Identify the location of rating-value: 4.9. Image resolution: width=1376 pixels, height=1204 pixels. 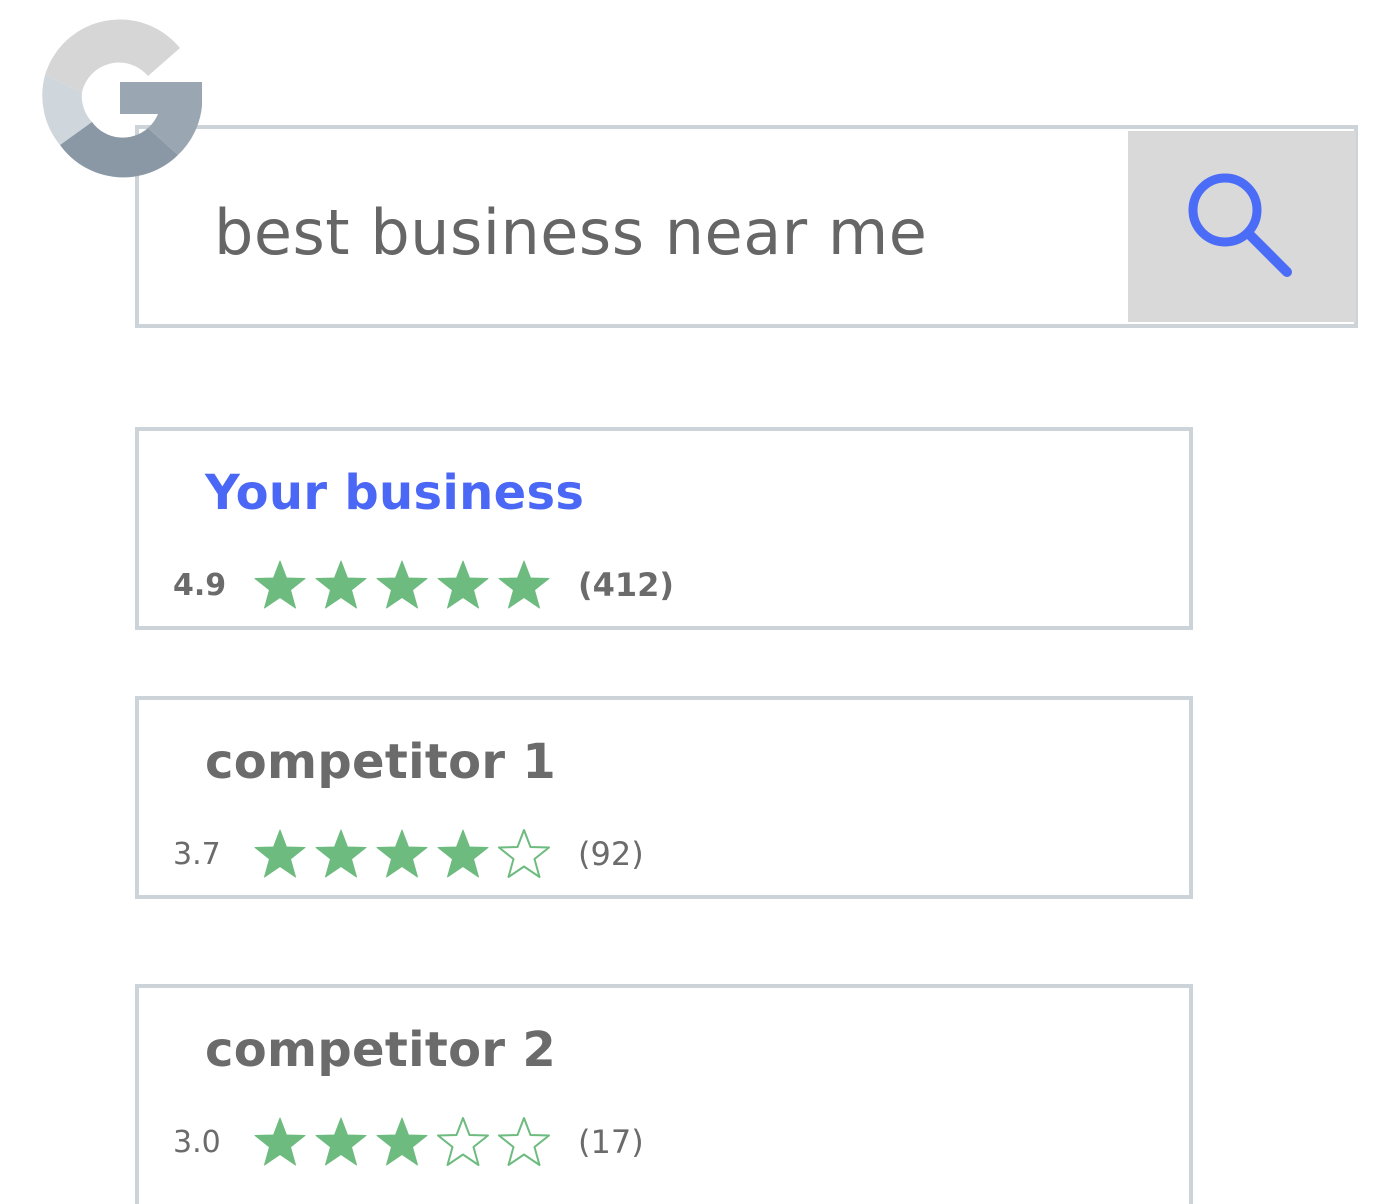
(200, 585).